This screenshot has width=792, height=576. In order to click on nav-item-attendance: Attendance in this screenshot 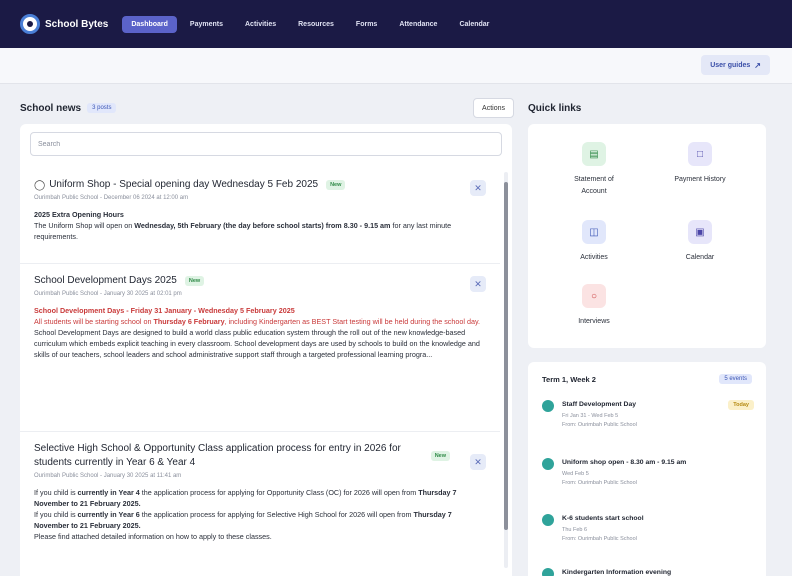, I will do `click(418, 24)`.